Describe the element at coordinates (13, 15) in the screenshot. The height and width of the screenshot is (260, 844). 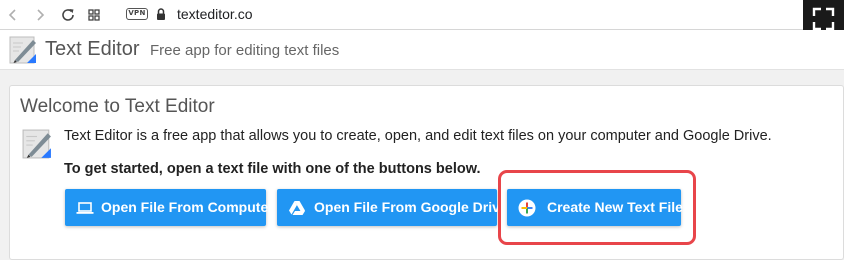
I see `back-arrow-icon` at that location.